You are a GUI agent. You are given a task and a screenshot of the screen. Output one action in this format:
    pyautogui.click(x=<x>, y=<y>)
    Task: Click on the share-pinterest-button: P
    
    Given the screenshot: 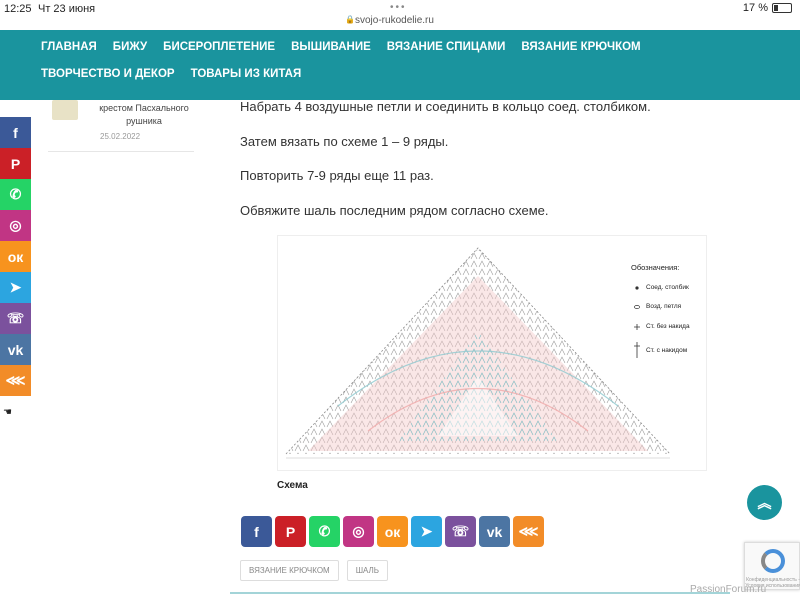 What is the action you would take?
    pyautogui.click(x=290, y=531)
    